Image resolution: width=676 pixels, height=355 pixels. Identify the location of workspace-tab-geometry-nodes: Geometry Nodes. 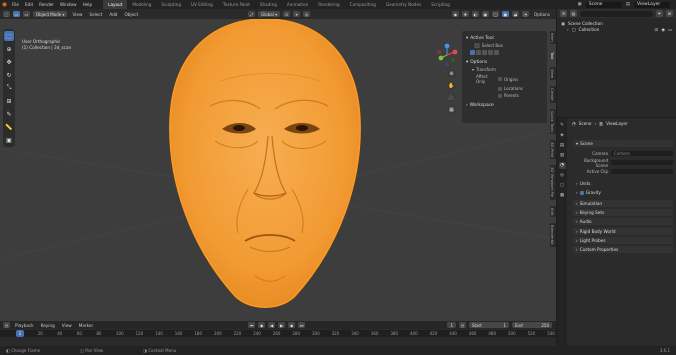
(403, 4).